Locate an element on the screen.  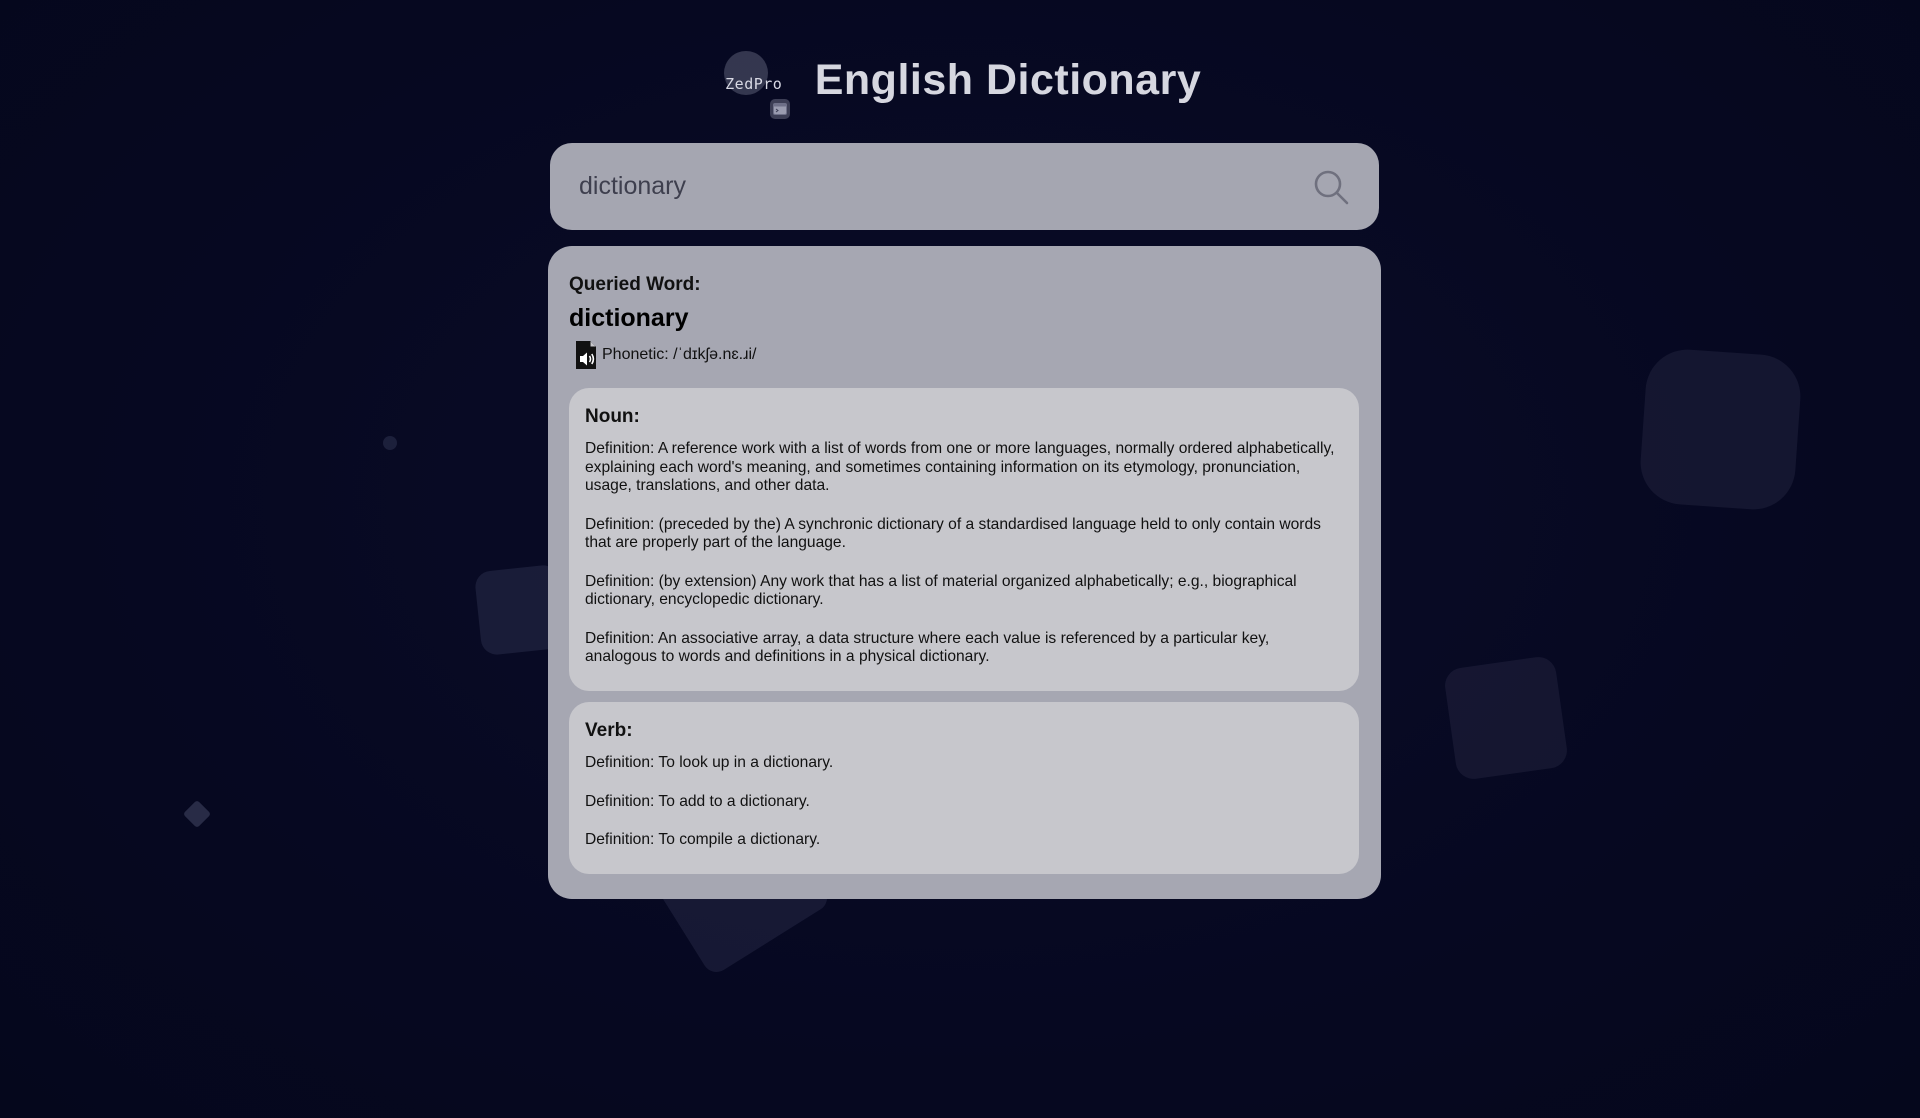
page-title: English Dictionary is located at coordinates (1008, 79).